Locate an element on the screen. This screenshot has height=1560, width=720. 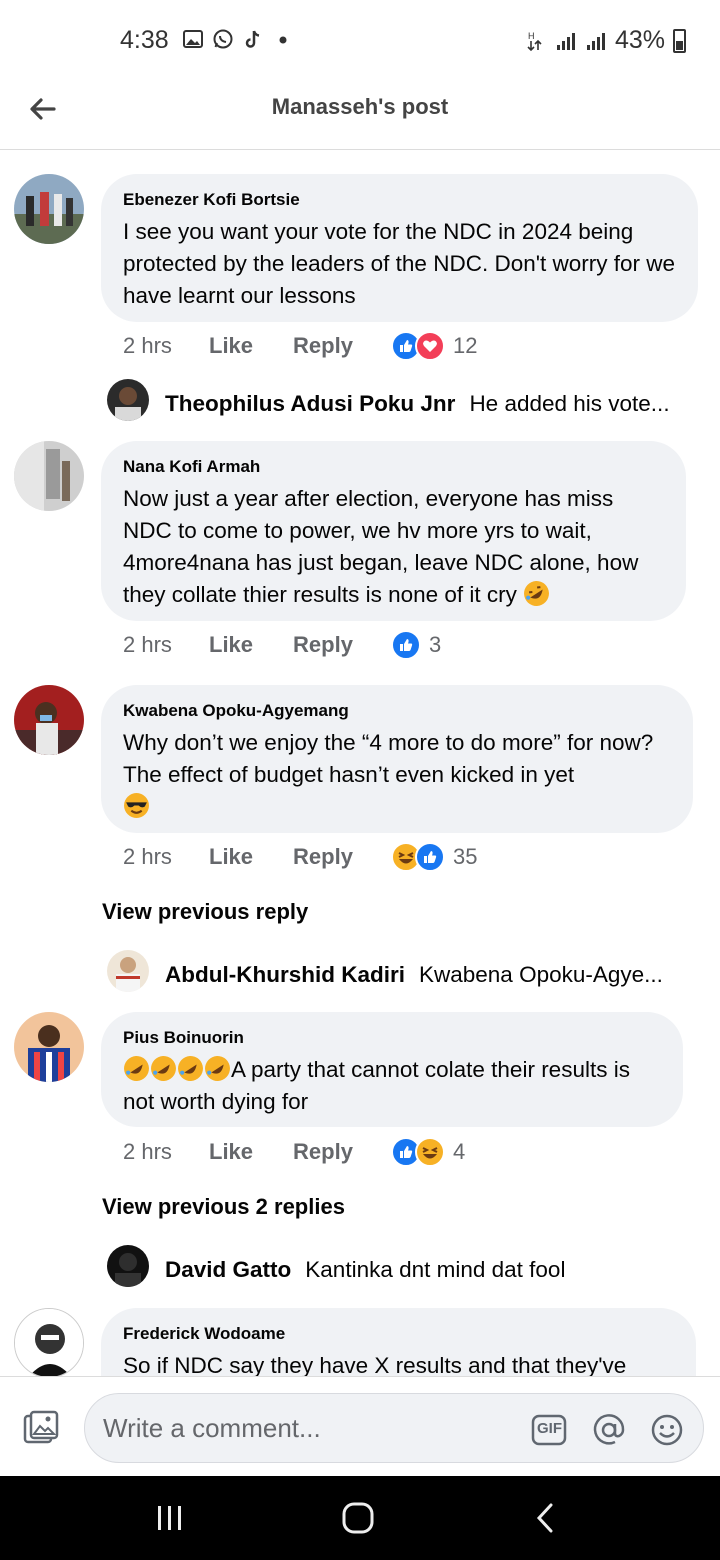
home-icon is located at coordinates (358, 1518).